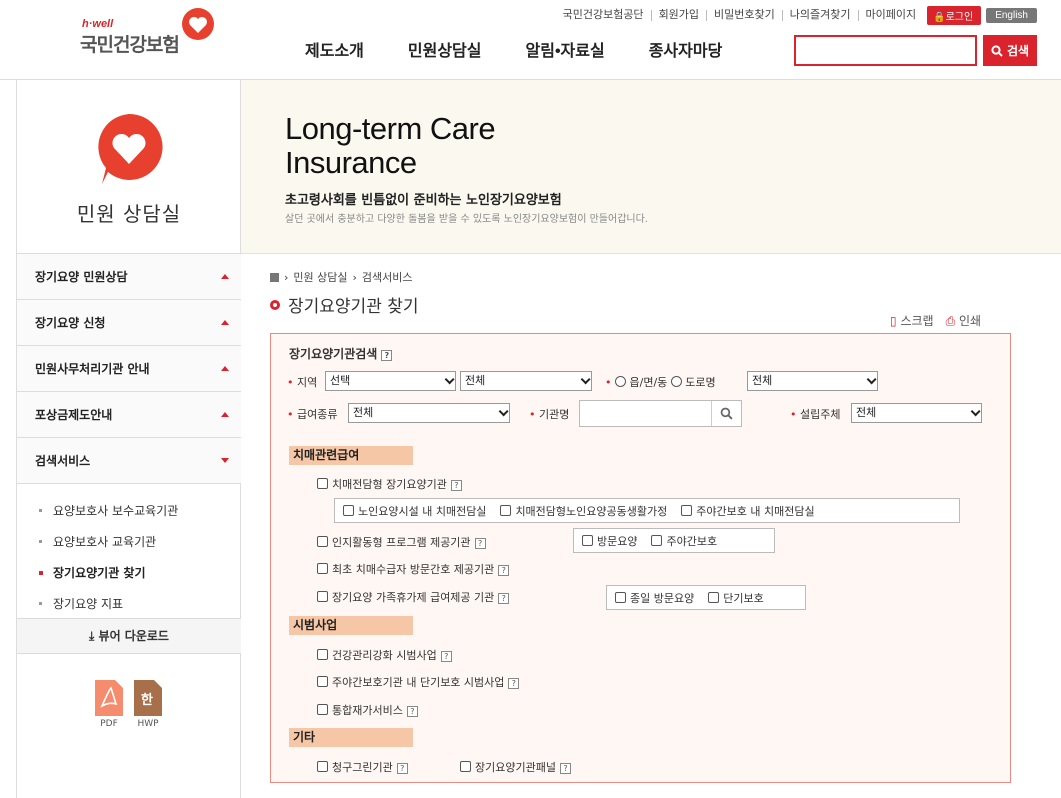 The height and width of the screenshot is (798, 1061). I want to click on facility-name-label: • 기관명, so click(549, 414).